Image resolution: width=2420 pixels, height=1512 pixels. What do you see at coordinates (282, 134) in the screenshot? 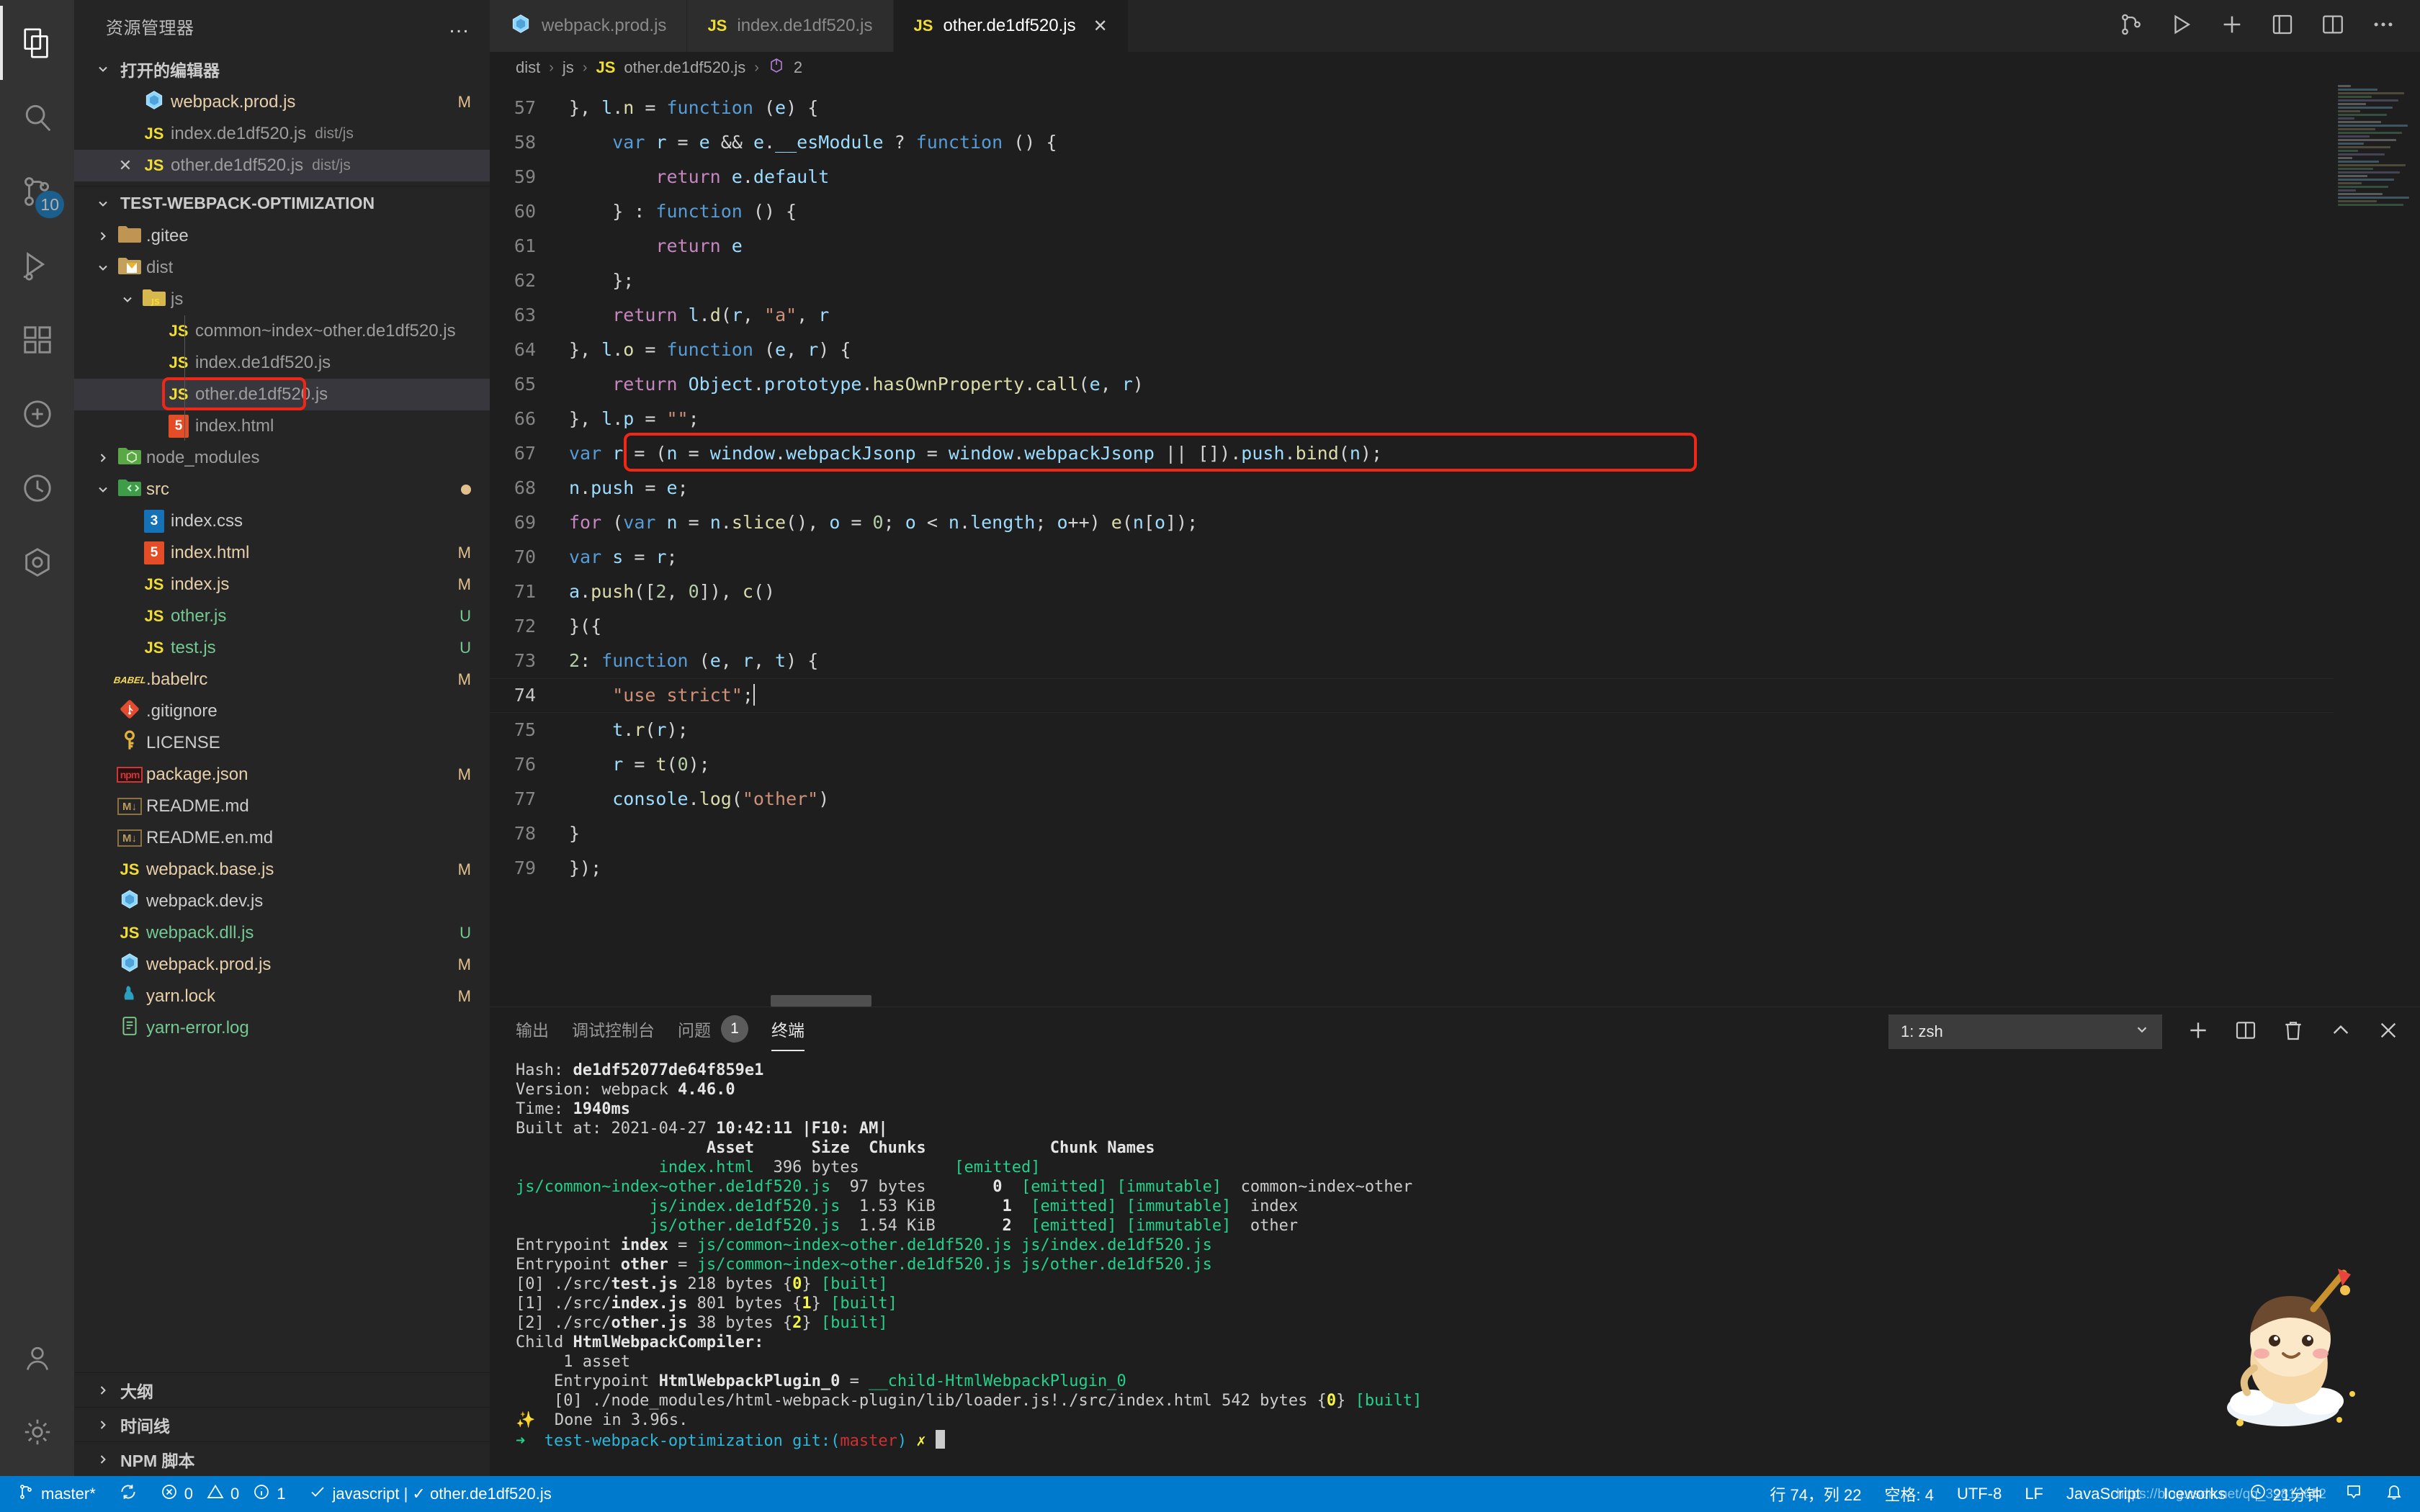
I see `open-editor-item: JS index.de1df520.js dist/js` at bounding box center [282, 134].